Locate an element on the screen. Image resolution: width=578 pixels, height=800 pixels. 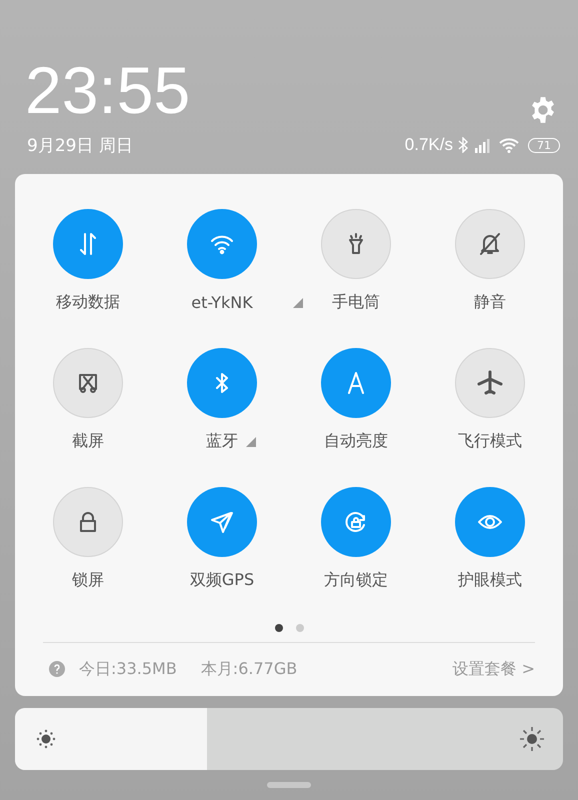
month-usage: 本月:6.77GB is located at coordinates (249, 669).